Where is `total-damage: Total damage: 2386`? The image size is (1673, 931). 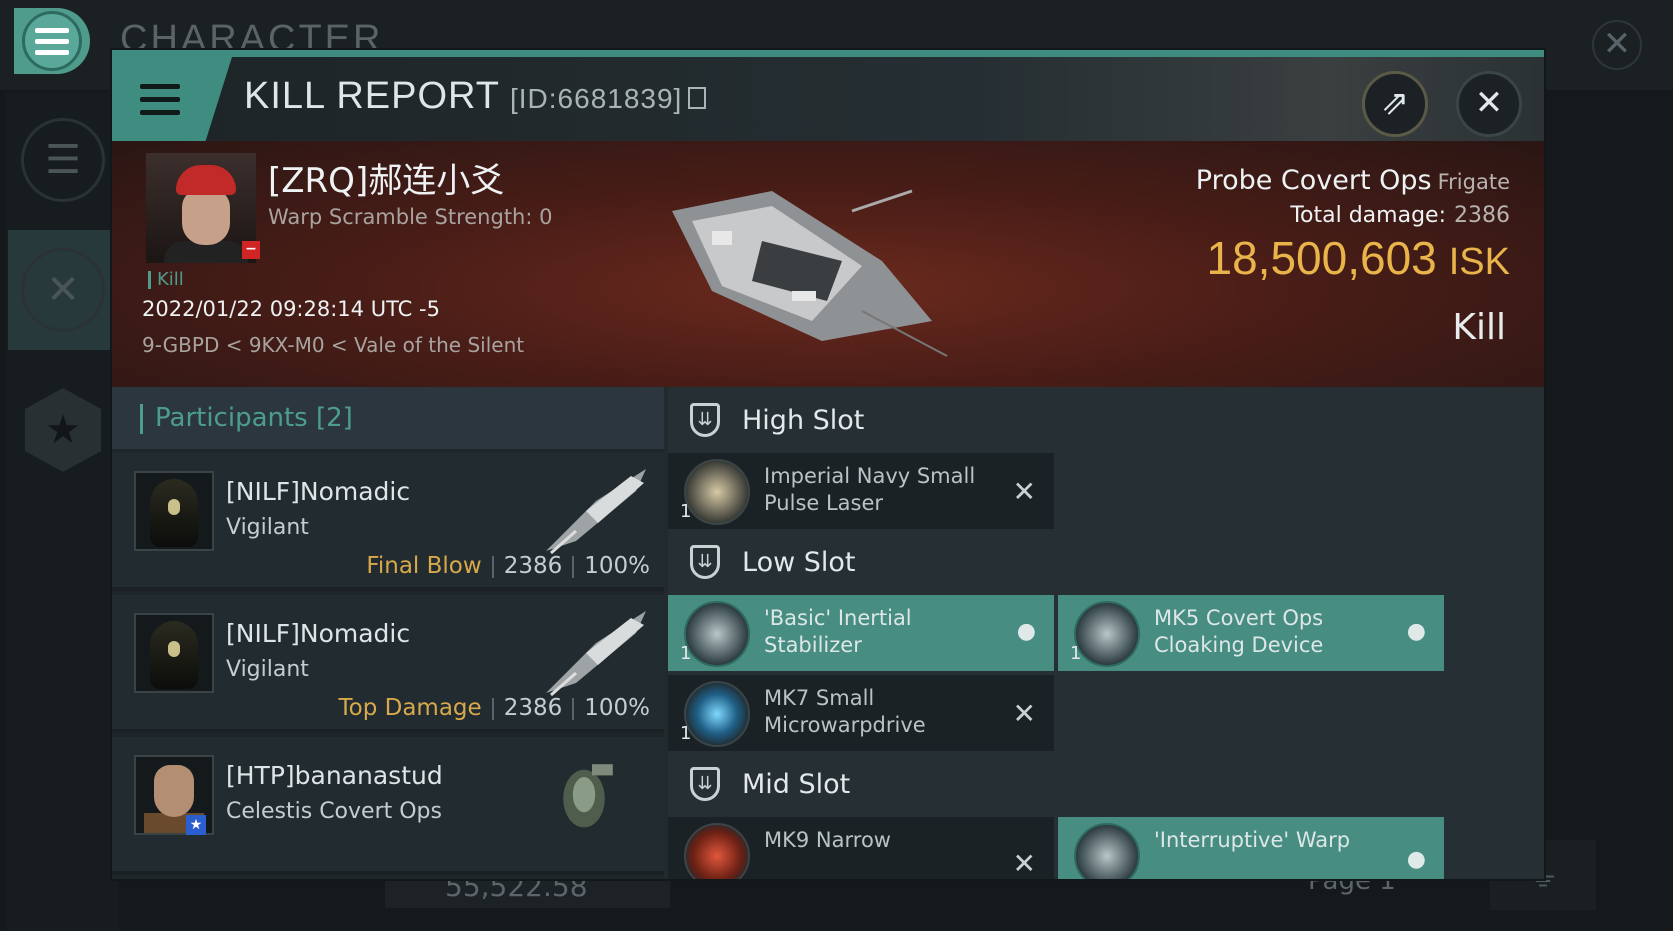
total-damage: Total damage: 2386 is located at coordinates (1400, 215).